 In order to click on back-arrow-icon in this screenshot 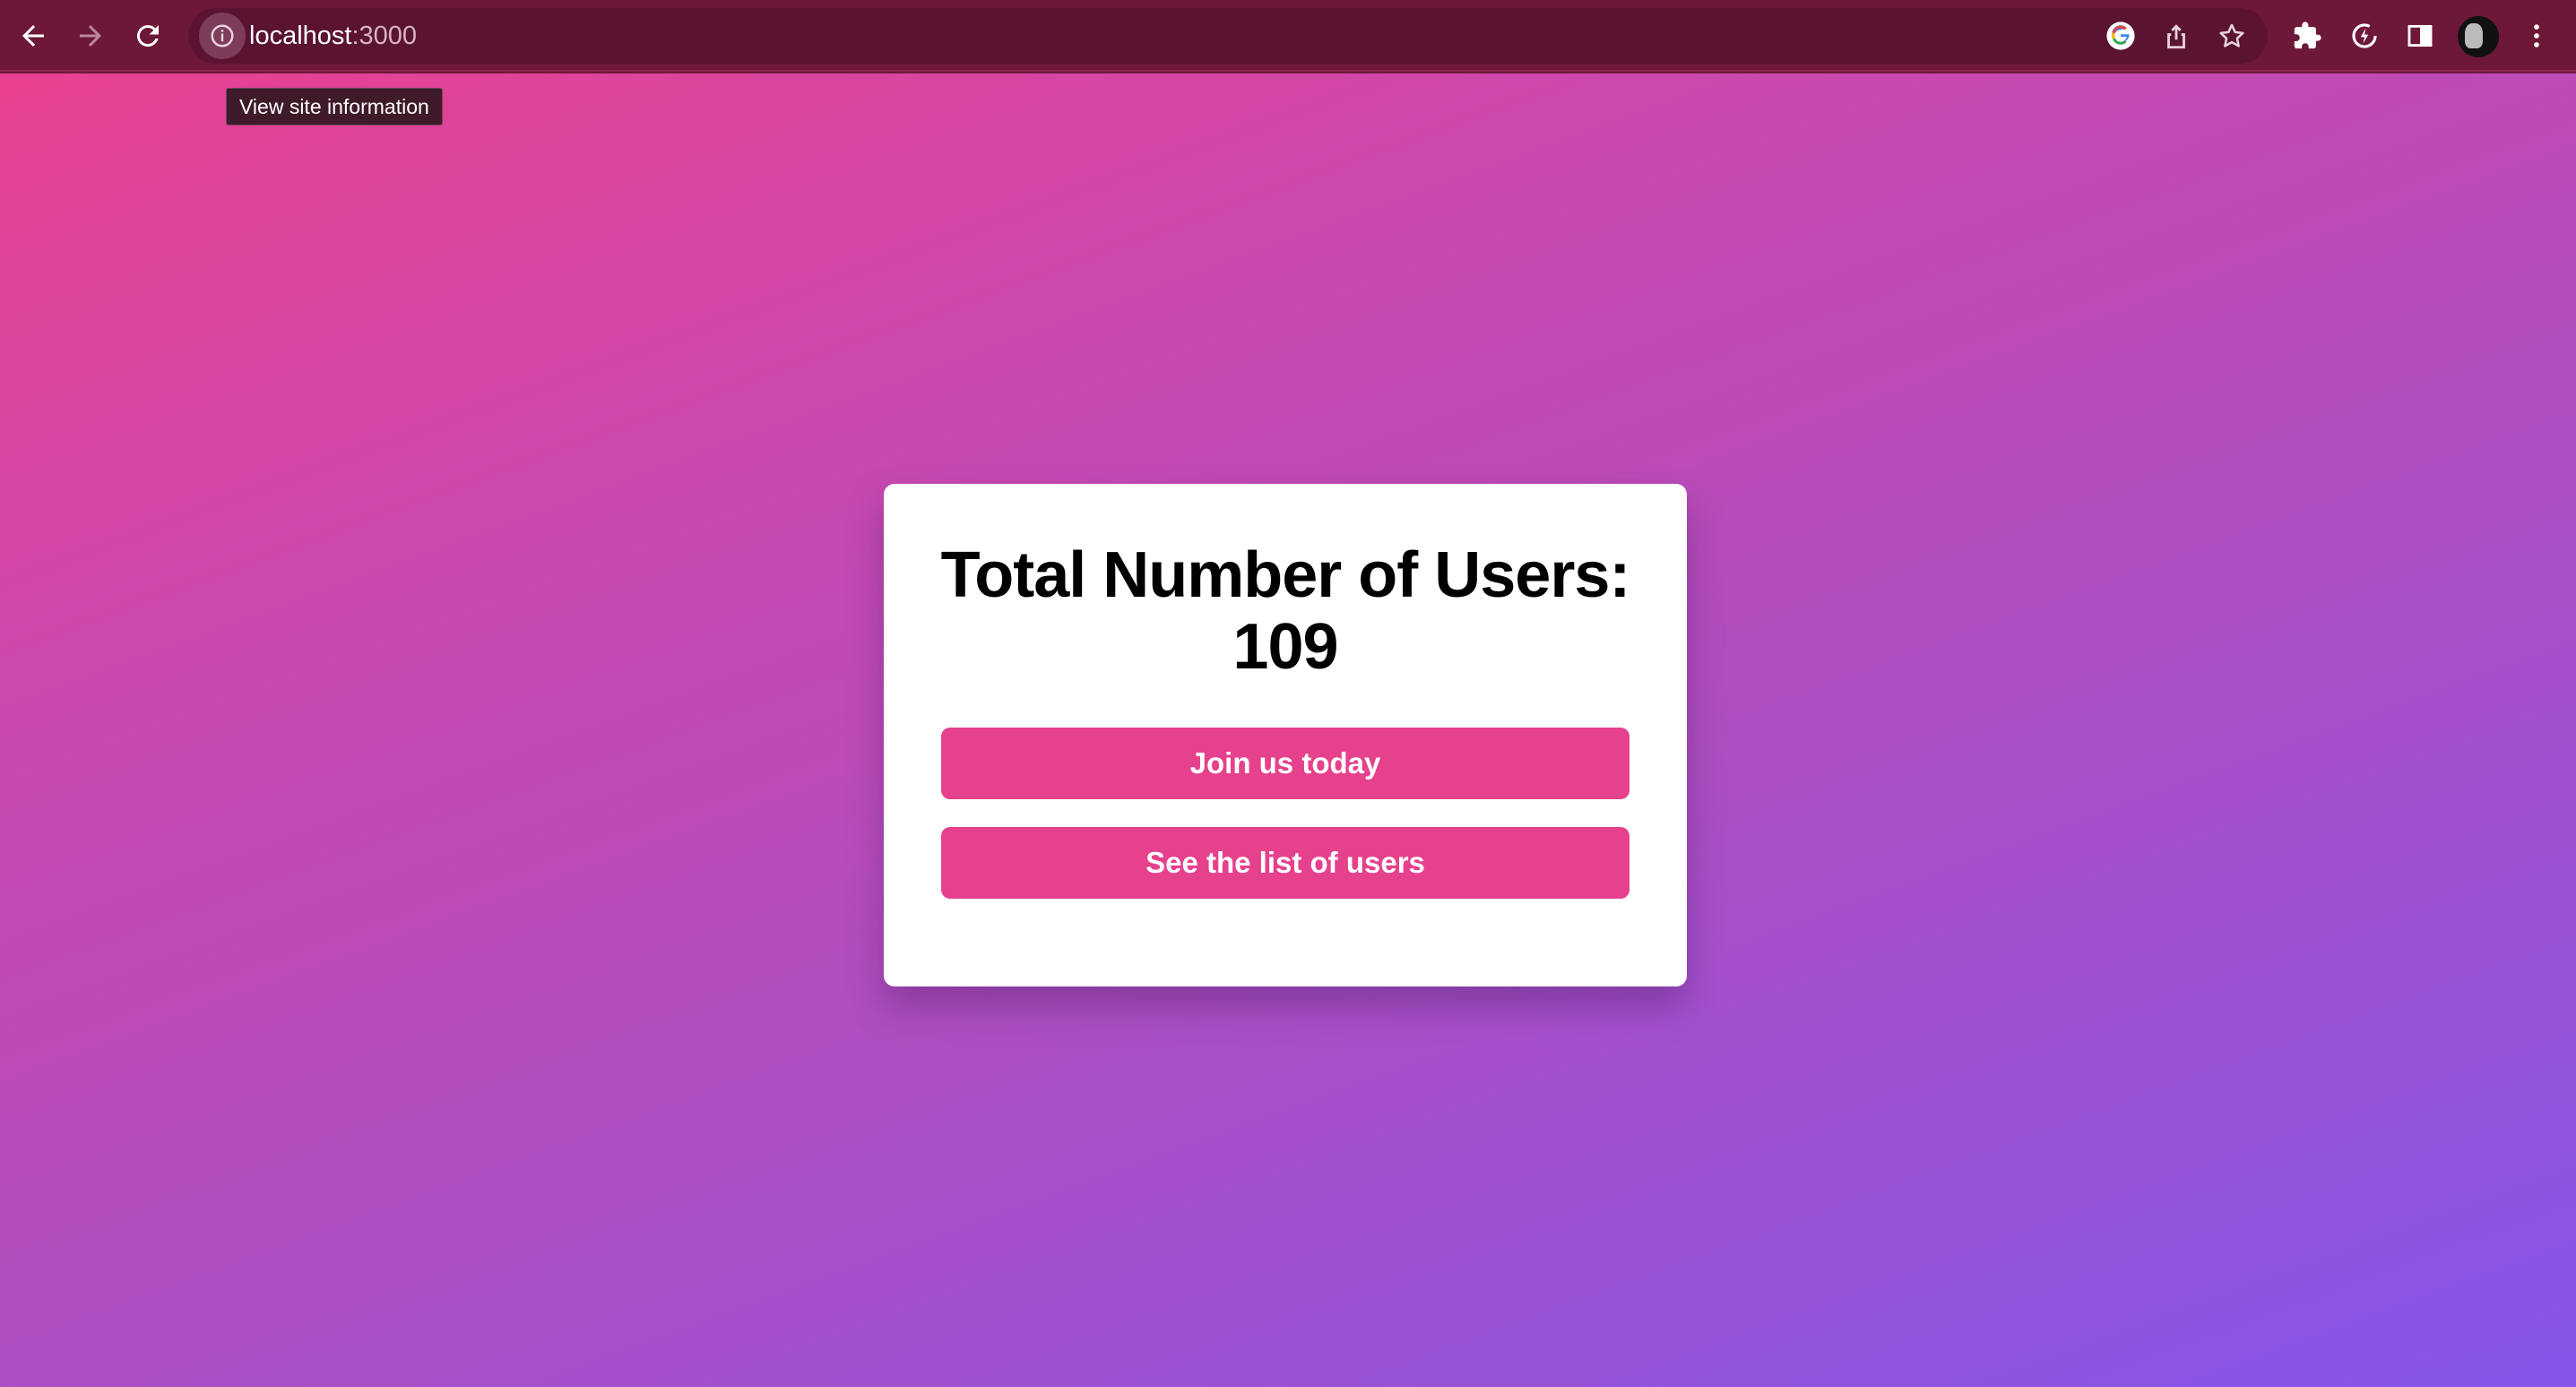, I will do `click(33, 36)`.